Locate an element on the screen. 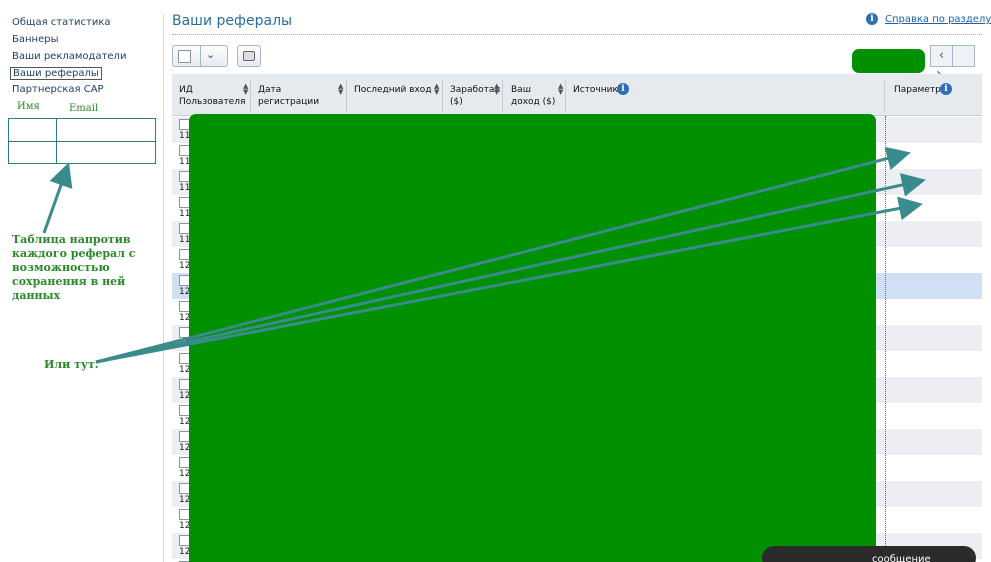 The height and width of the screenshot is (562, 991). annotation-arrow-up is located at coordinates (57, 198).